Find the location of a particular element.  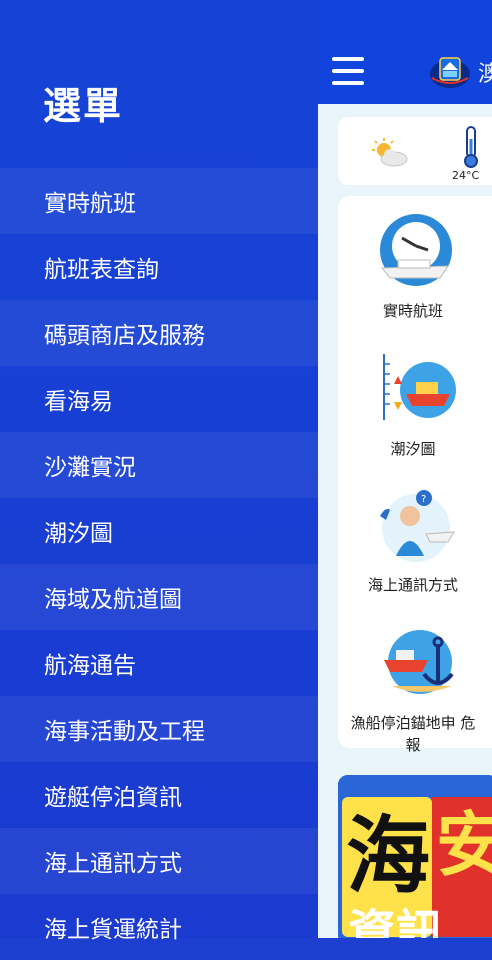

app-title: 澳 is located at coordinates (485, 74).